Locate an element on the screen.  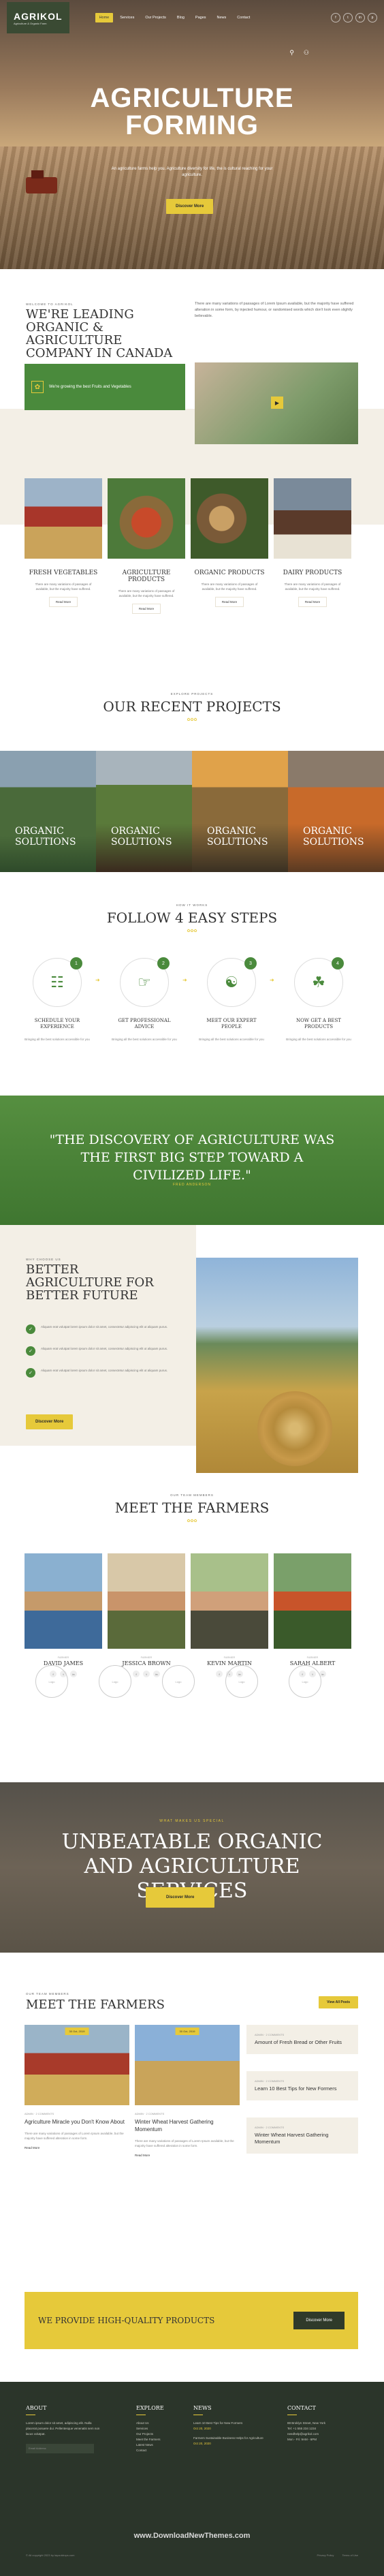
footer-link: Contact is located at coordinates (160, 2450).